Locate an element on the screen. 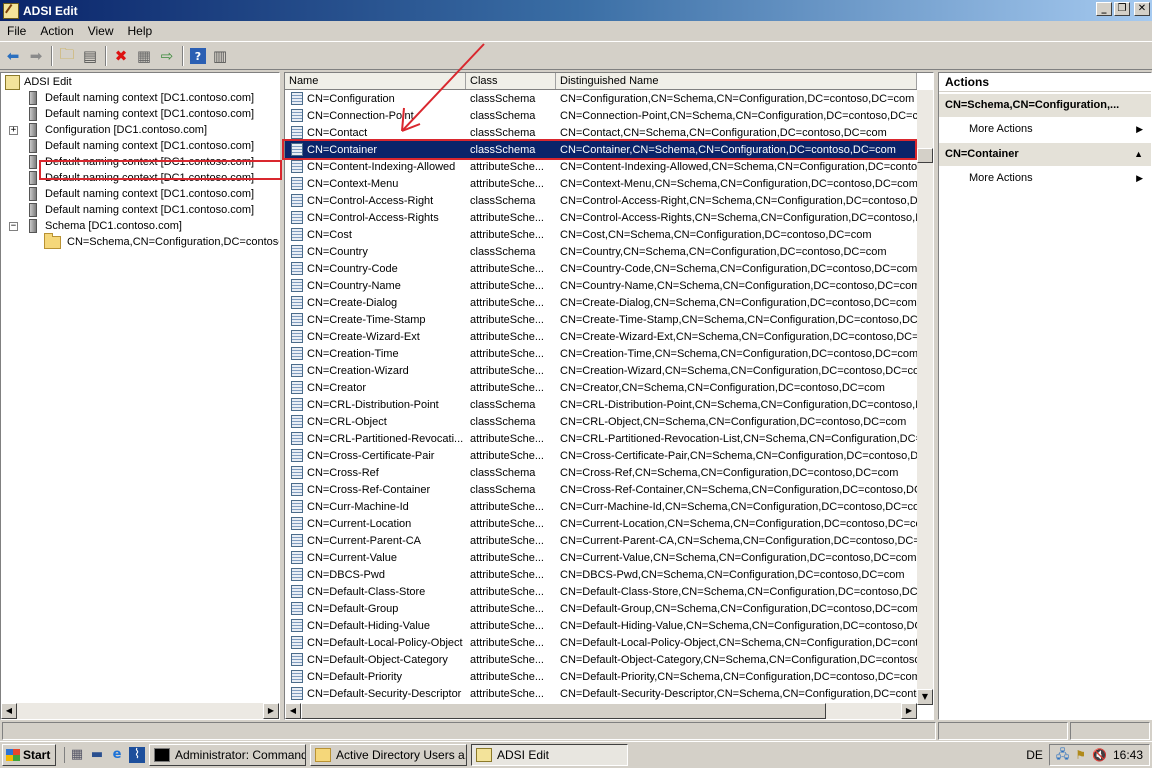 The width and height of the screenshot is (1152, 768). volume-muted-icon: 🔇 is located at coordinates (1099, 755).